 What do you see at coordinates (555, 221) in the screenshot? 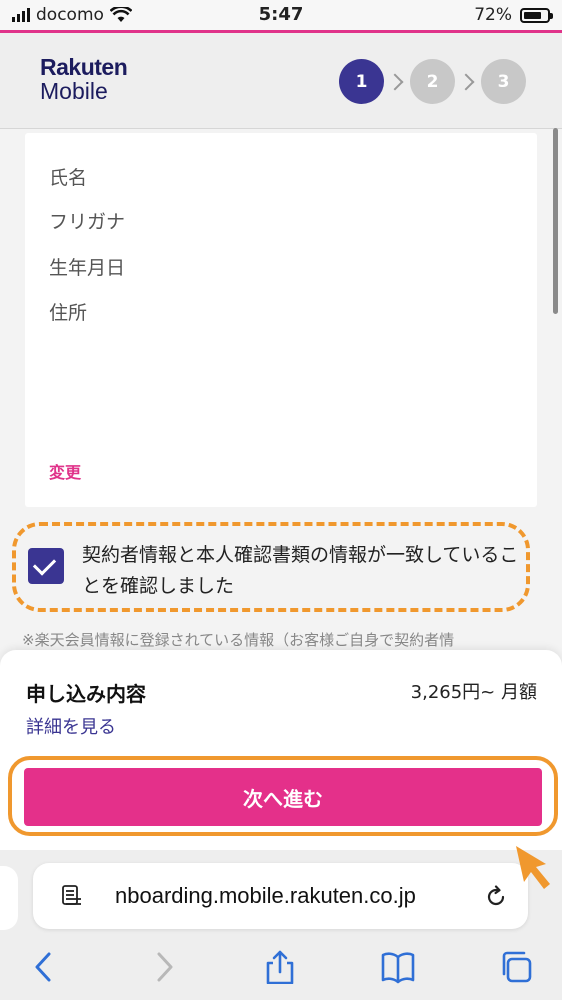
I see `scrollbar` at bounding box center [555, 221].